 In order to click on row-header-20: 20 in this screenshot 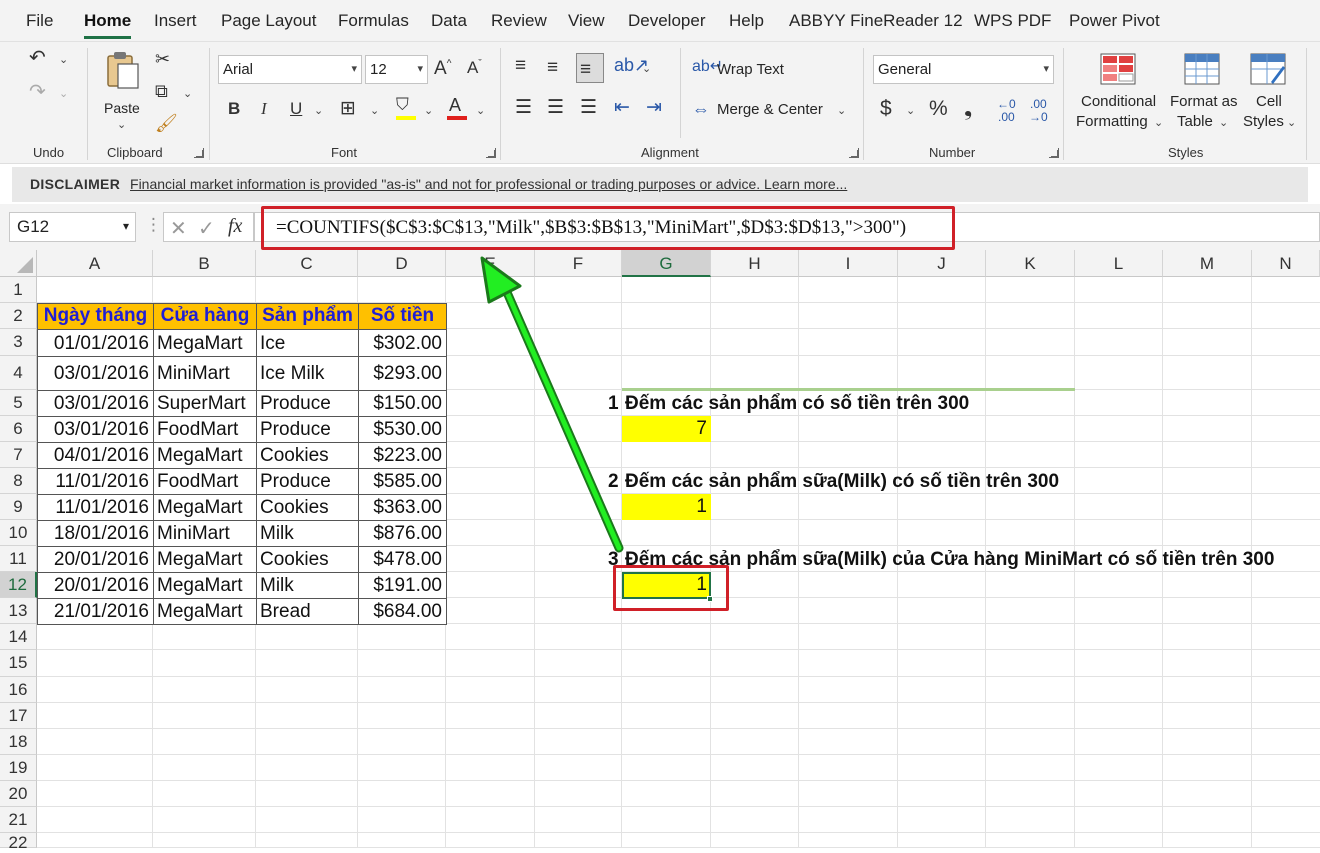, I will do `click(18, 794)`.